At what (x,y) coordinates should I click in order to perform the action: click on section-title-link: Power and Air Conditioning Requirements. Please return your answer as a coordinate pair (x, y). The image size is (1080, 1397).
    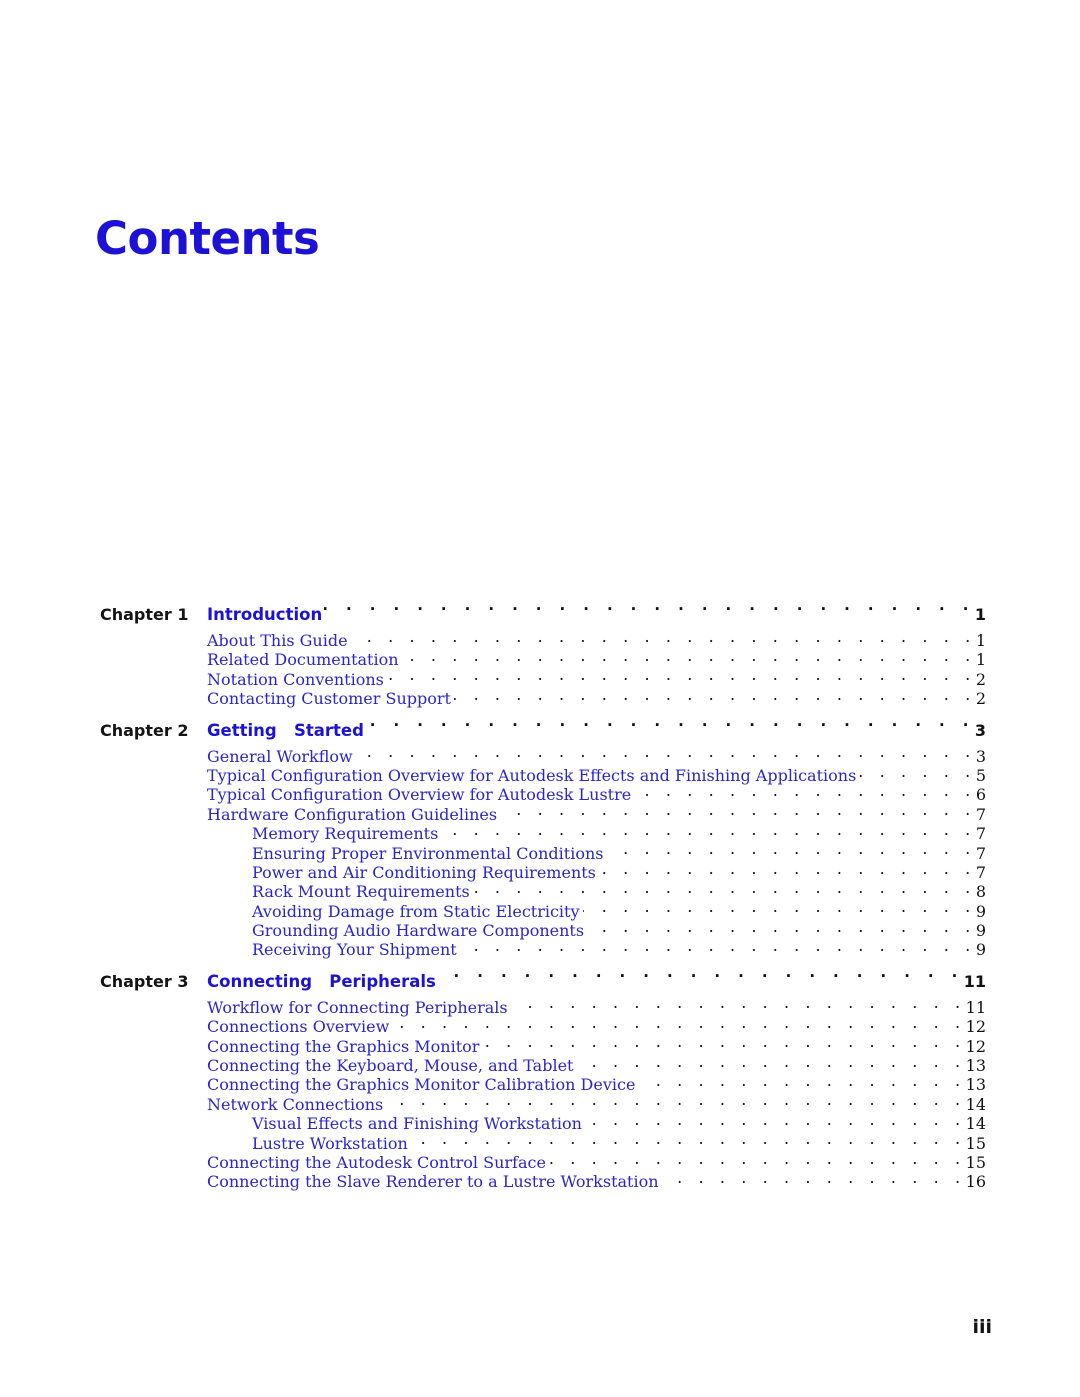
    Looking at the image, I should click on (425, 872).